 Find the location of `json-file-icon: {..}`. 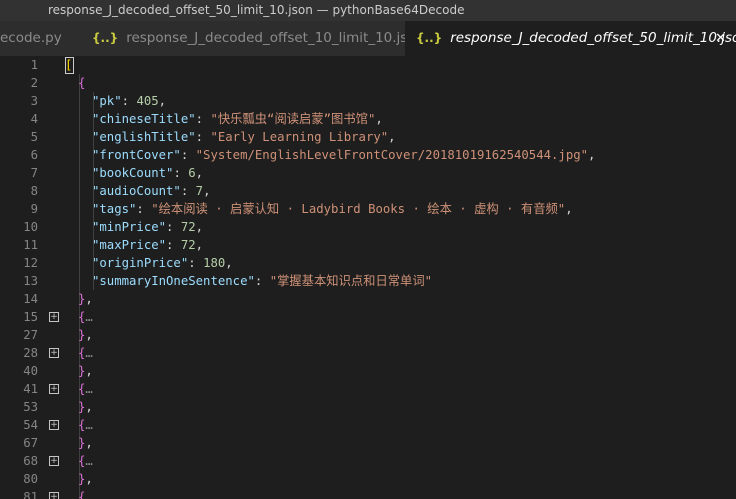

json-file-icon: {..} is located at coordinates (105, 38).